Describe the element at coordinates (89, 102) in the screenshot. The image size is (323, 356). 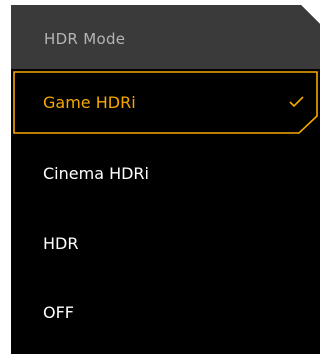
I see `option-label: Game HDRi` at that location.